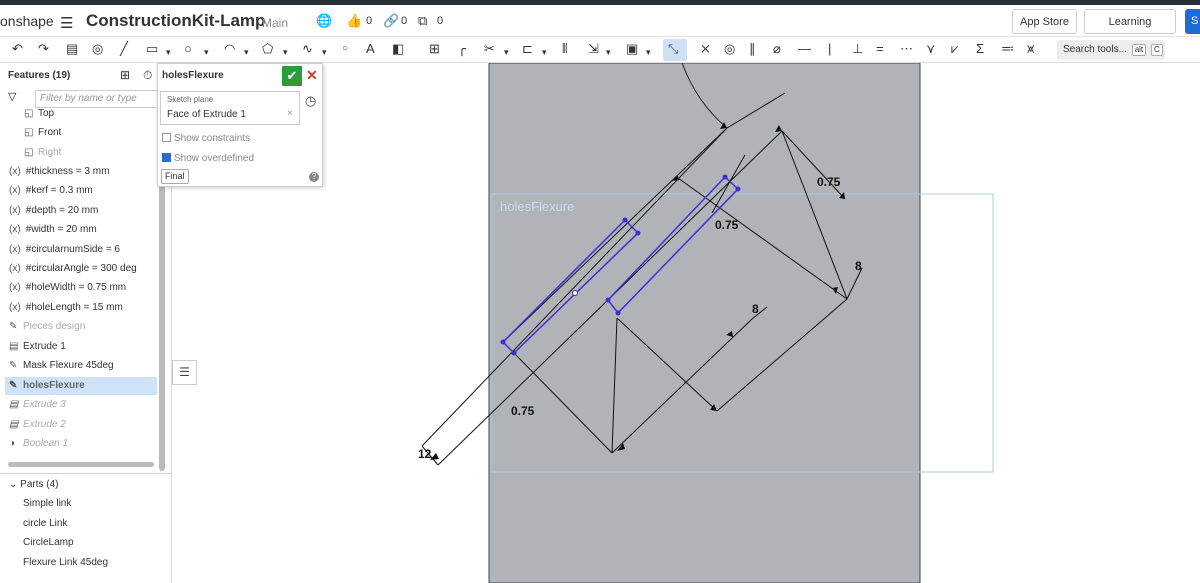 The width and height of the screenshot is (1200, 583). I want to click on feature-item-holewidth: (x) #holeWidth = 0.75 mm, so click(67, 288).